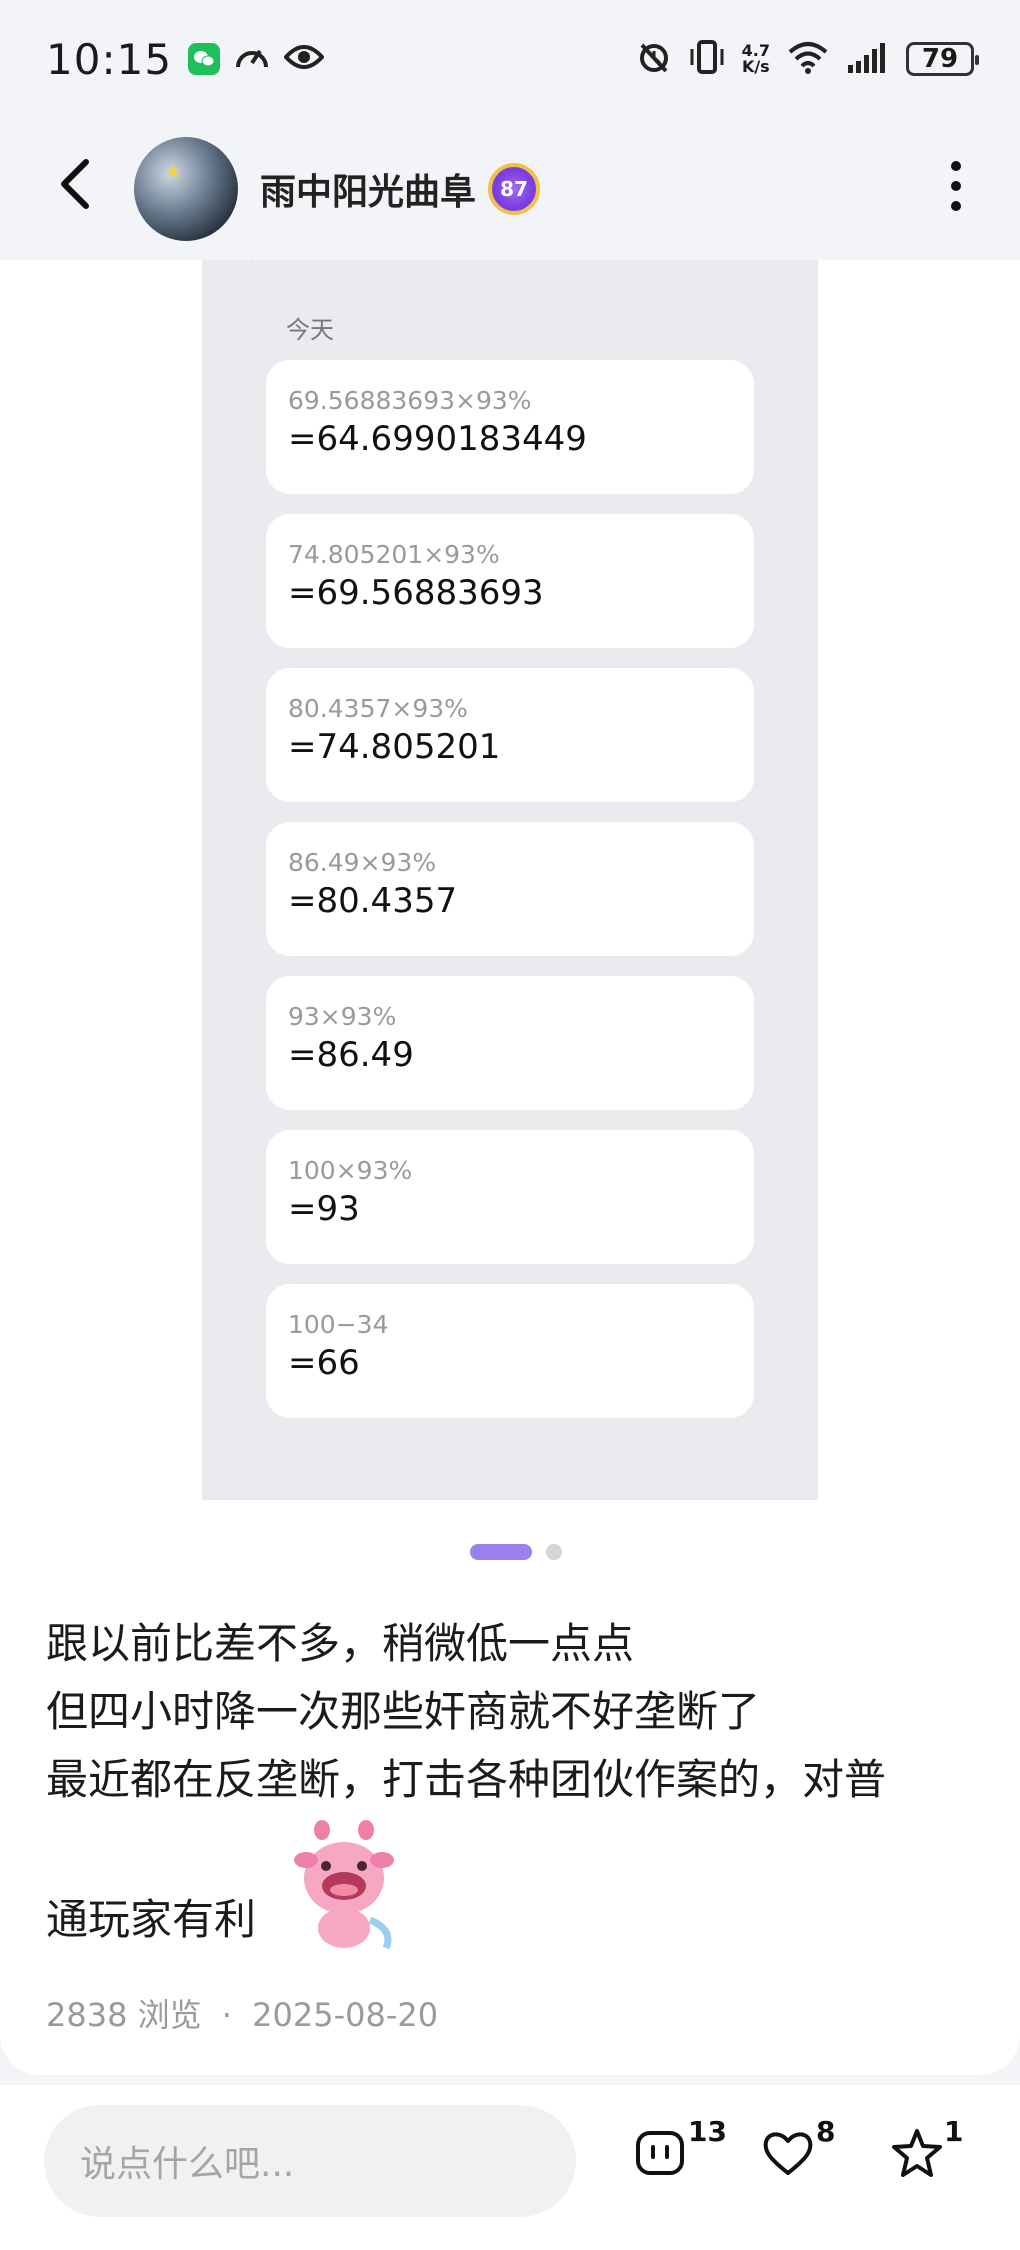  I want to click on post-line: 通玩家有利, so click(151, 1919).